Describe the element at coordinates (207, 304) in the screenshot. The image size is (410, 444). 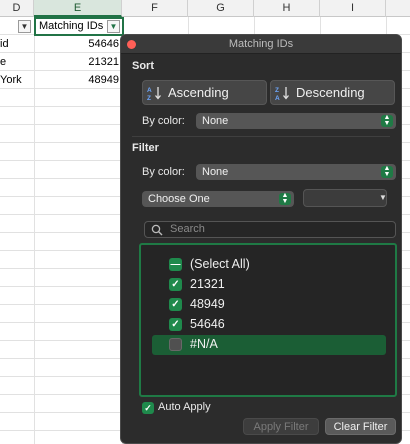
I see `list-item-label: 48949` at that location.